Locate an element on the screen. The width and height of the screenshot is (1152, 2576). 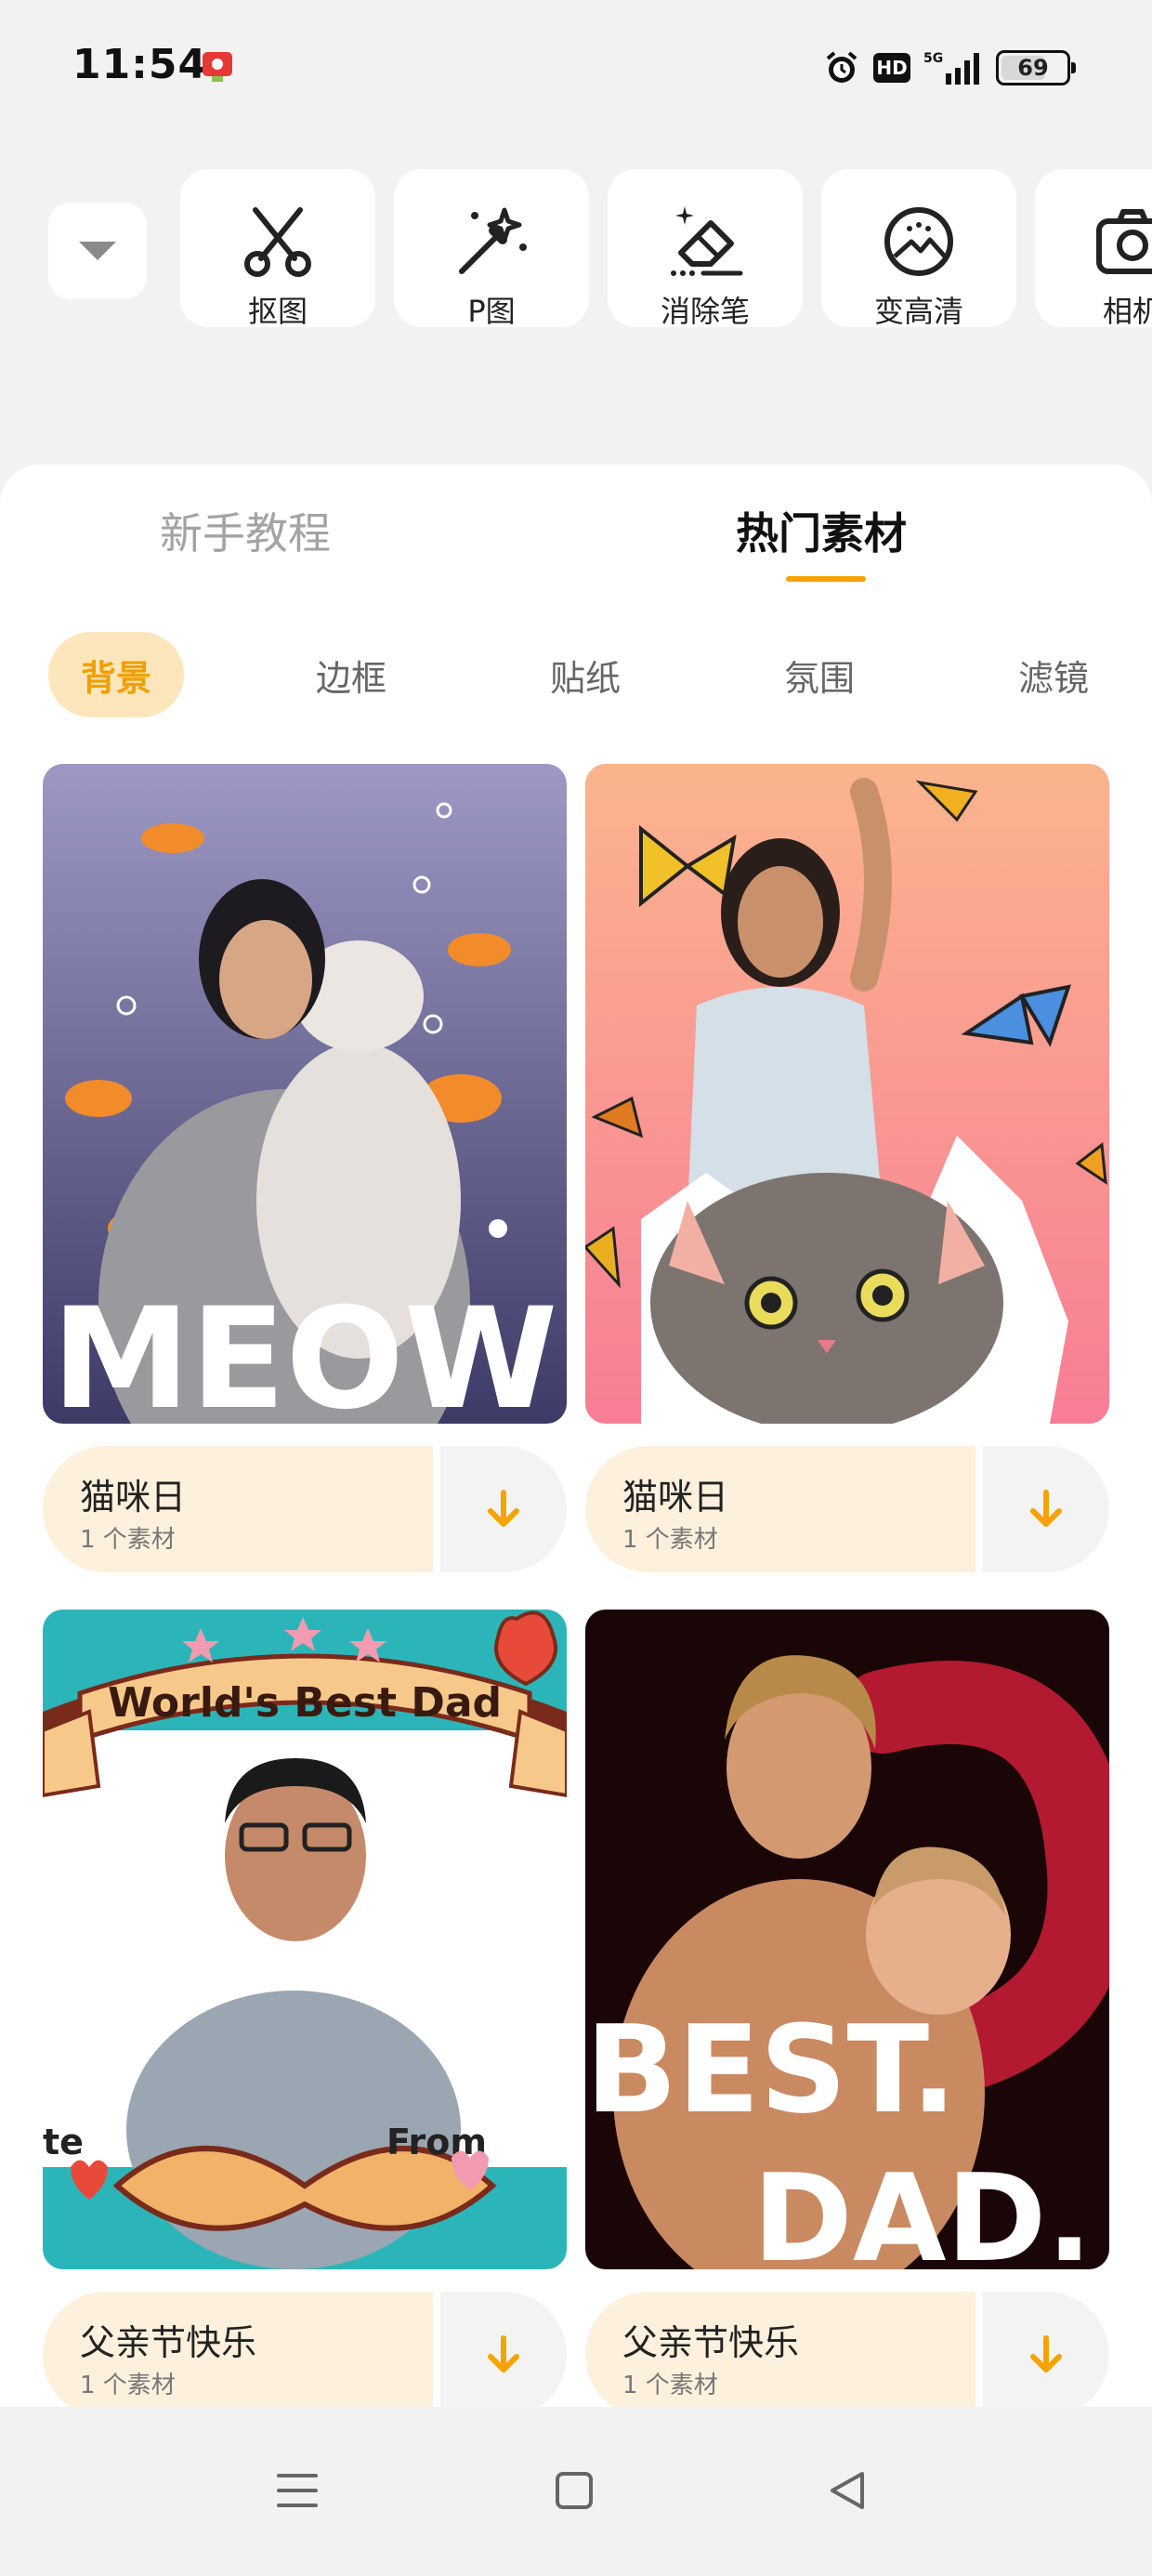
material-thumbnail: MEOW is located at coordinates (305, 1094).